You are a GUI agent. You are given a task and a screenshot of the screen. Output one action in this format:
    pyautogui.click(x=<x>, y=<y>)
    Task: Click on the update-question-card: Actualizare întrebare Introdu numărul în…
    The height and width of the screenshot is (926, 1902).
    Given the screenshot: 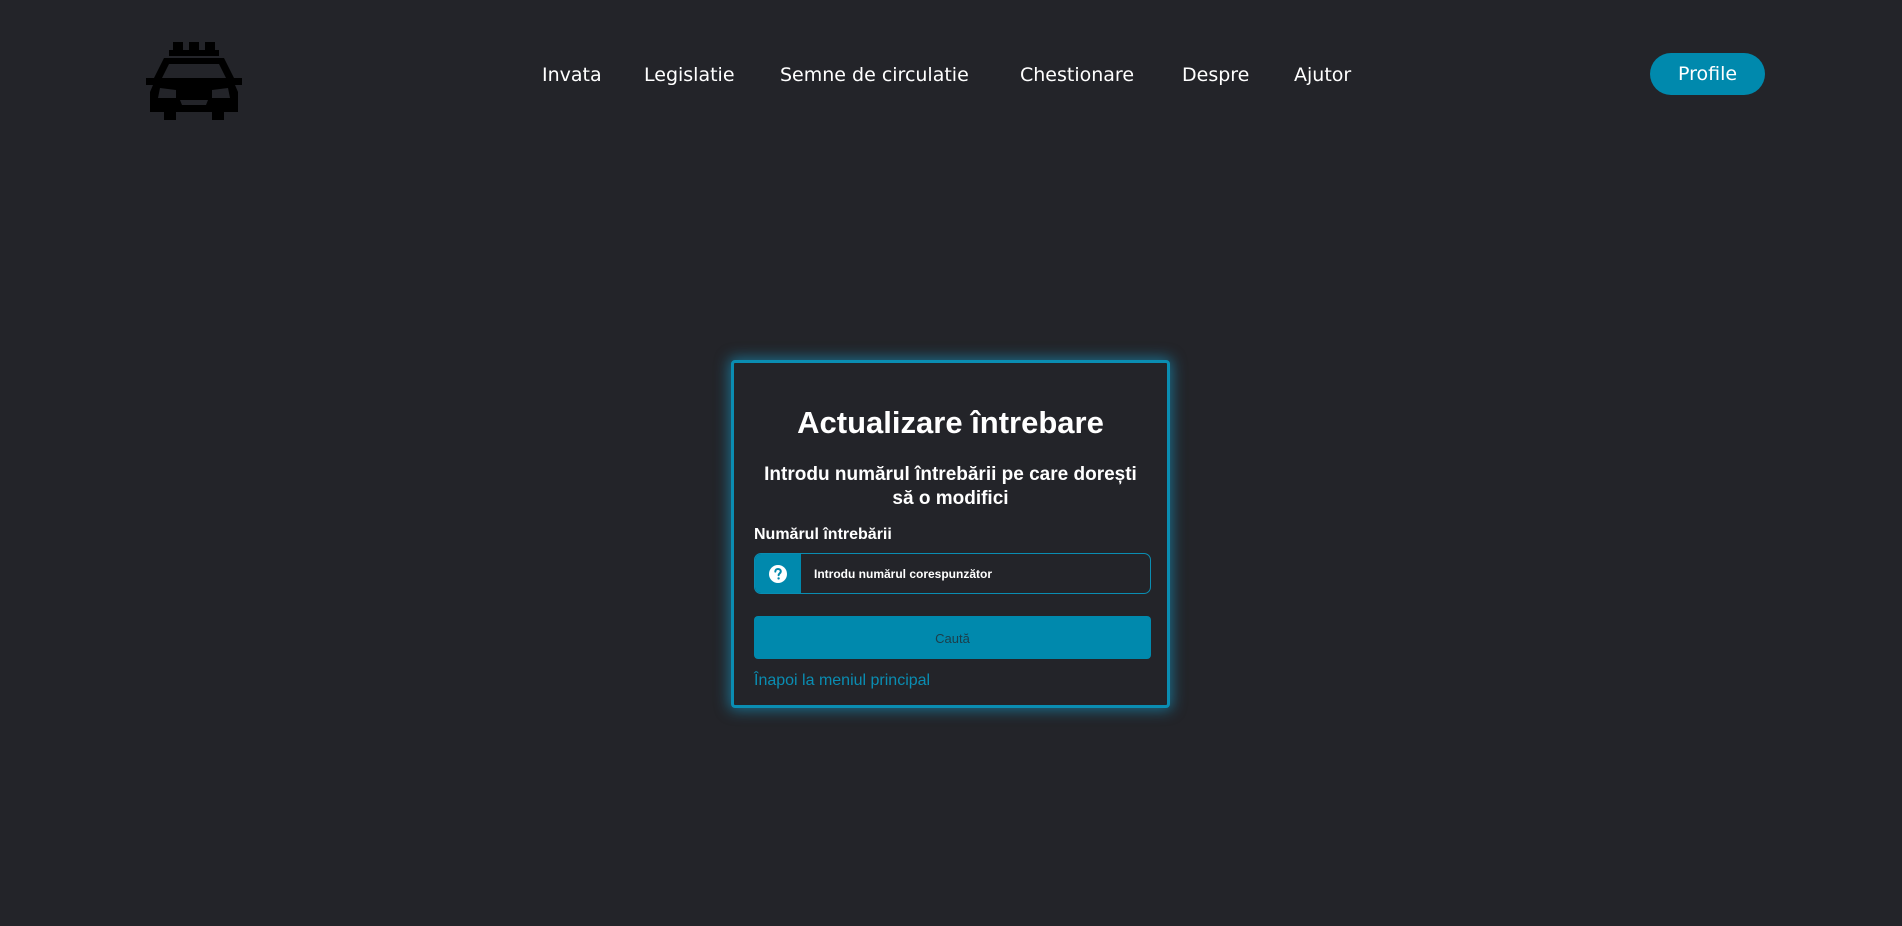 What is the action you would take?
    pyautogui.click(x=950, y=534)
    